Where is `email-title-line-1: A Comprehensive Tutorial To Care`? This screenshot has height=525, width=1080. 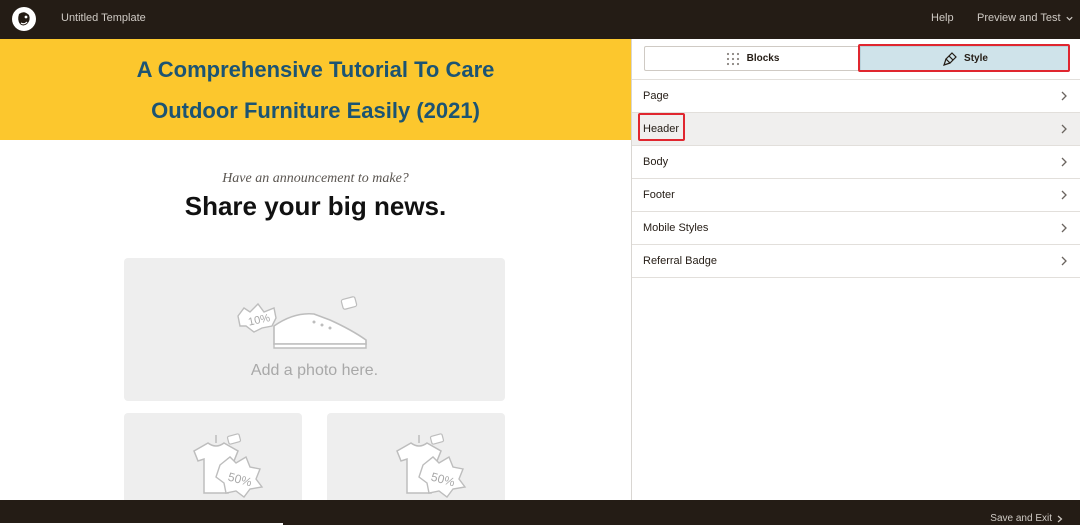
email-title-line-1: A Comprehensive Tutorial To Care is located at coordinates (315, 69).